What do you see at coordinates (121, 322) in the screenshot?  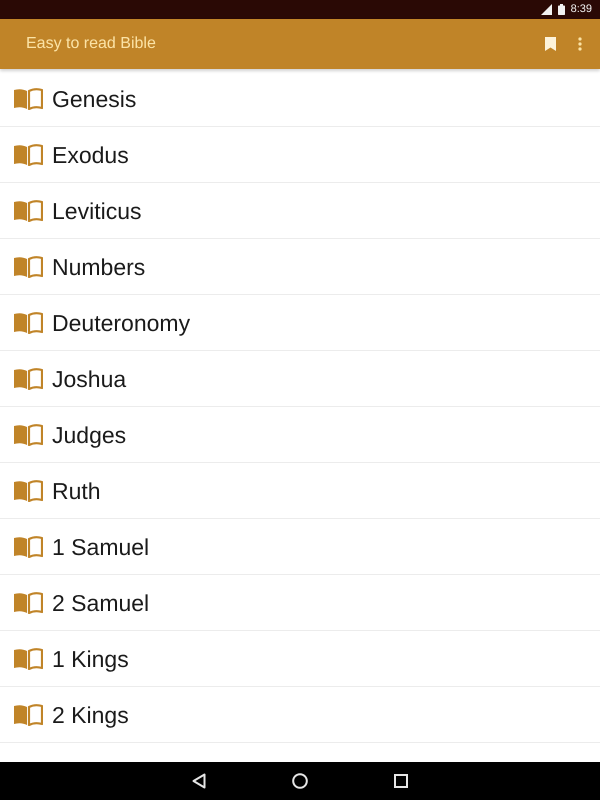 I see `book-name: Deuteronomy` at bounding box center [121, 322].